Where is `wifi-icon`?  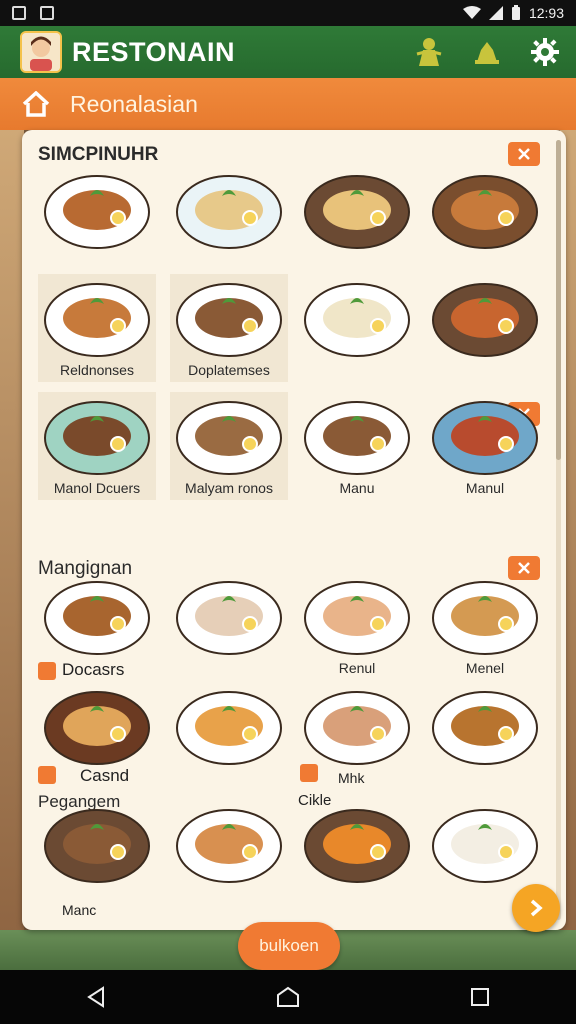
wifi-icon is located at coordinates (471, 12).